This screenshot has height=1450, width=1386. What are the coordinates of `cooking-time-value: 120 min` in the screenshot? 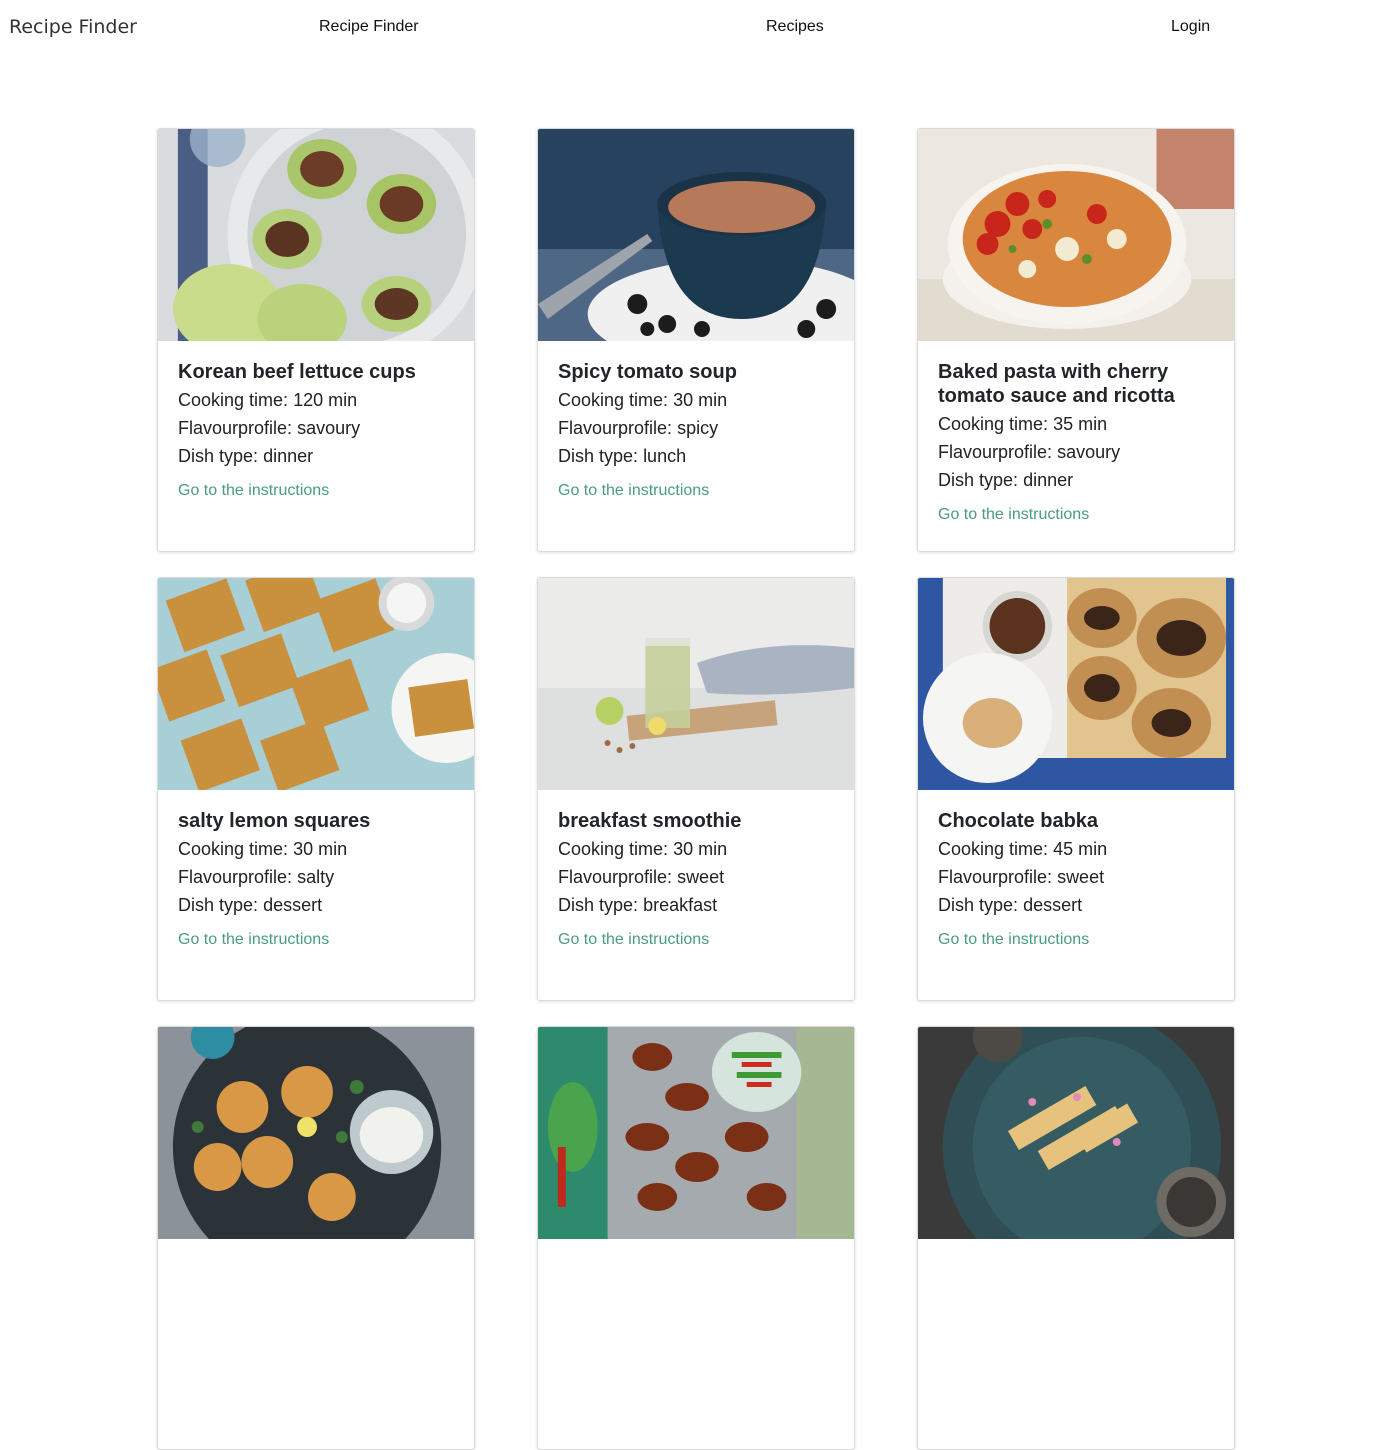 It's located at (325, 400).